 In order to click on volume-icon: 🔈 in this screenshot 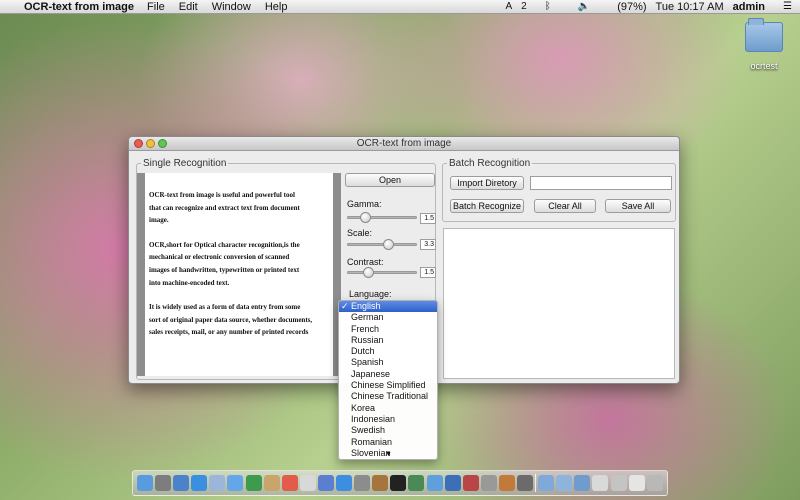, I will do `click(584, 7)`.